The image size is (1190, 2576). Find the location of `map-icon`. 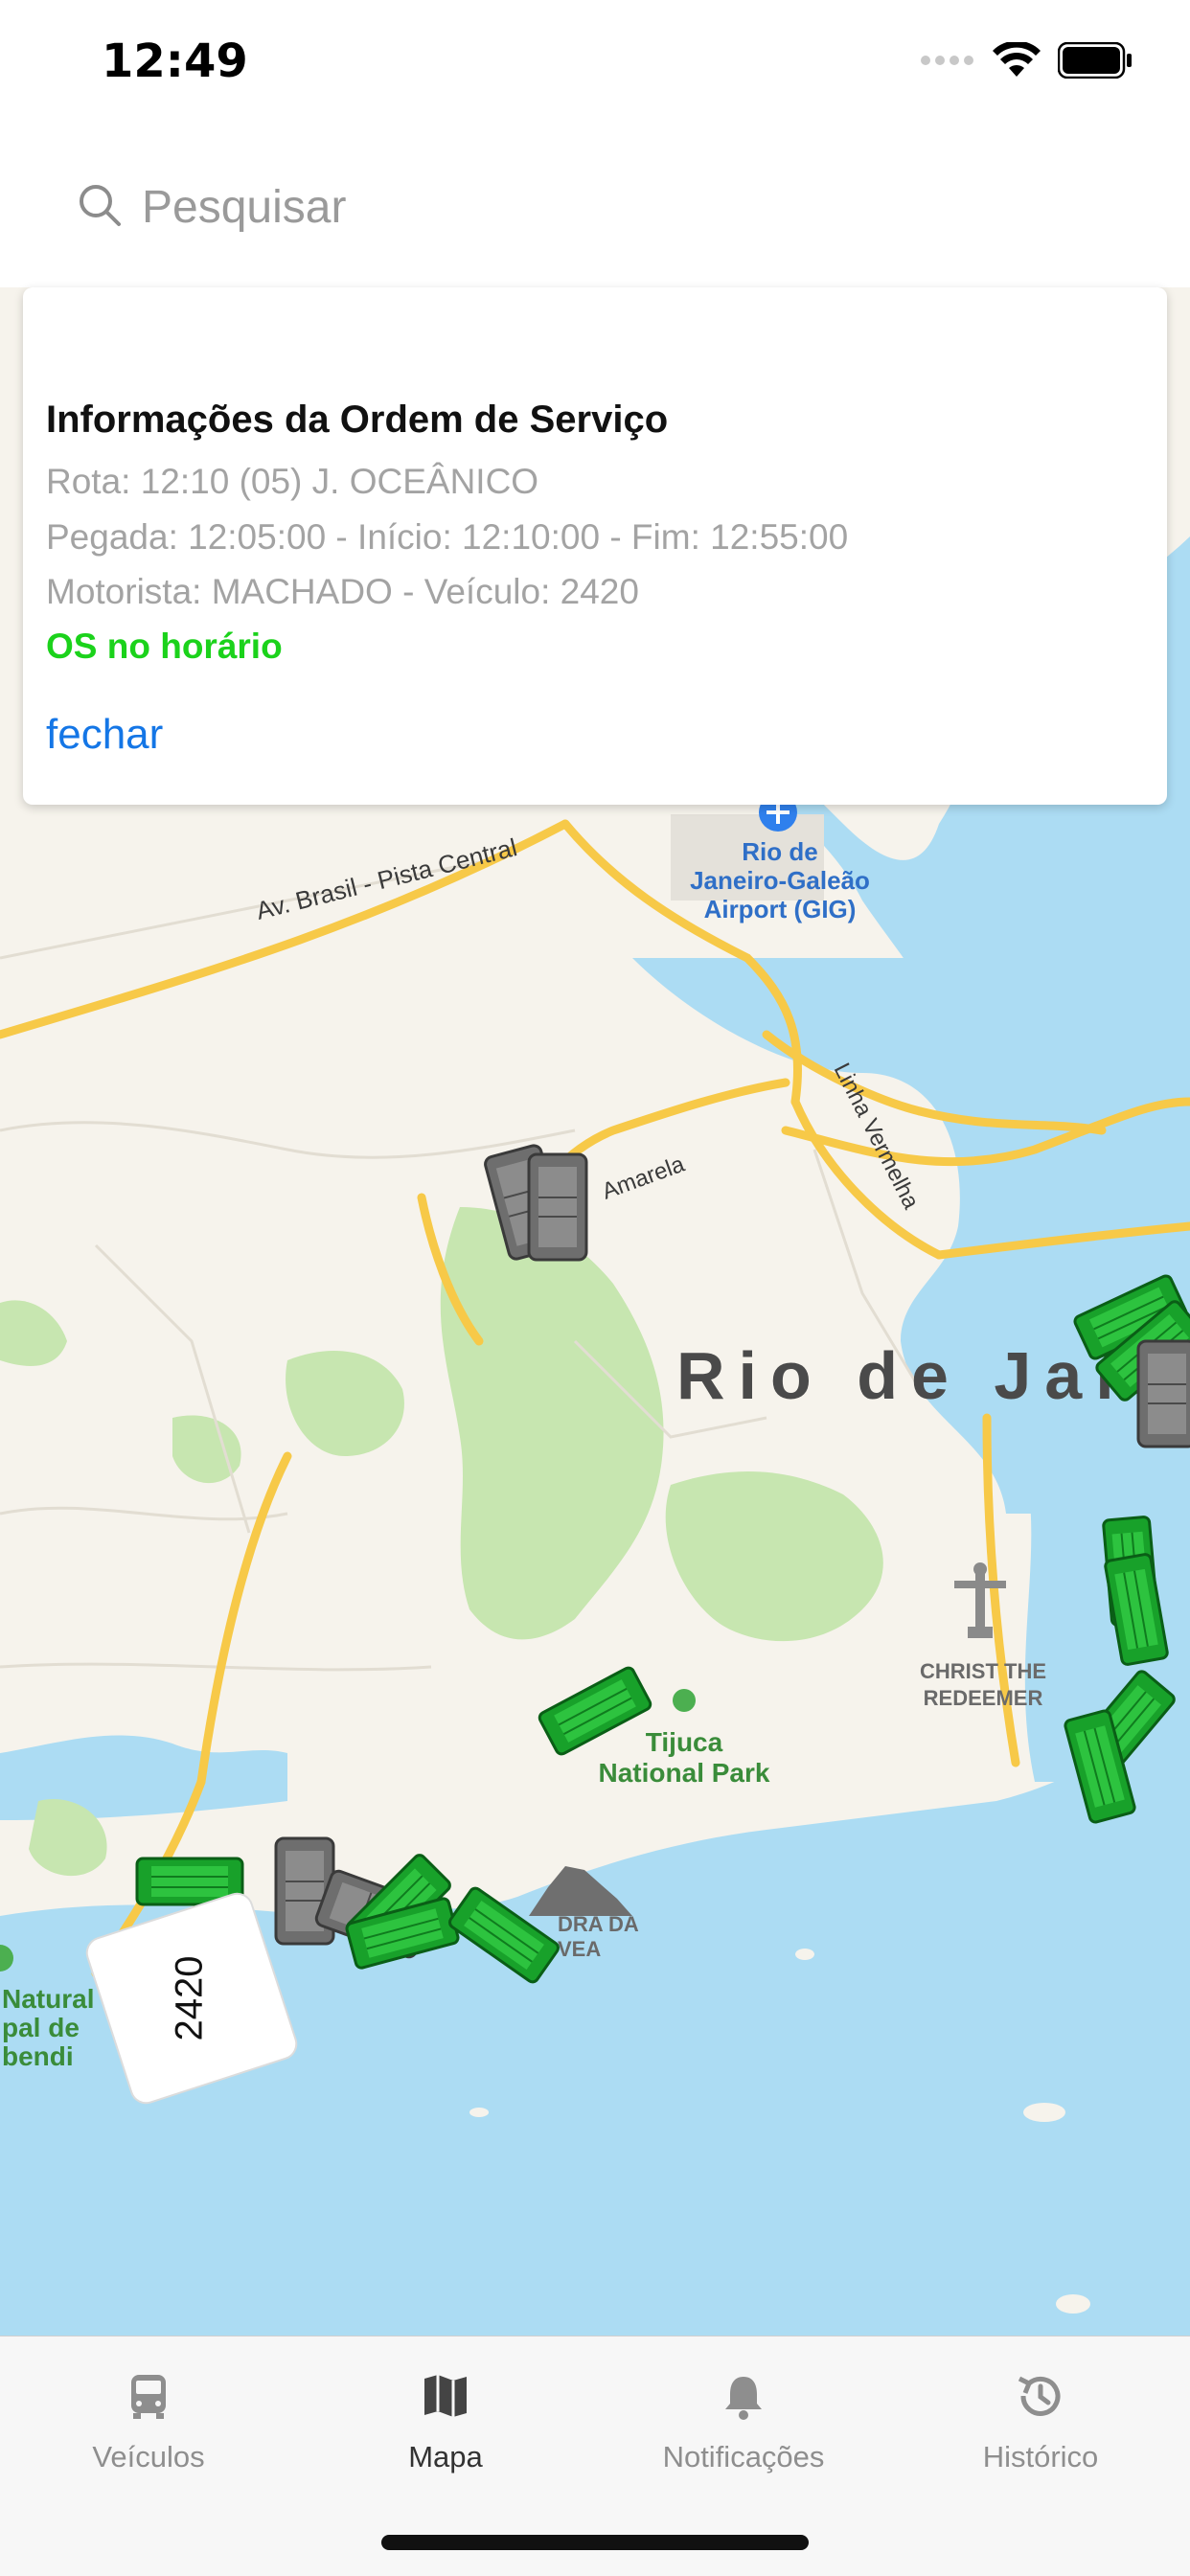

map-icon is located at coordinates (445, 2396).